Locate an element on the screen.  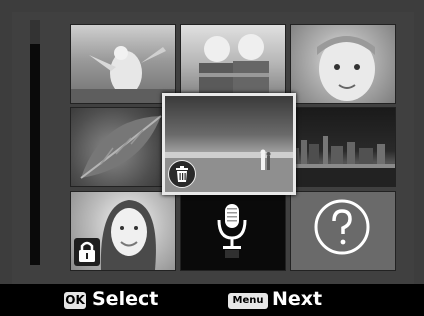
thumb-city-night is located at coordinates (343, 147).